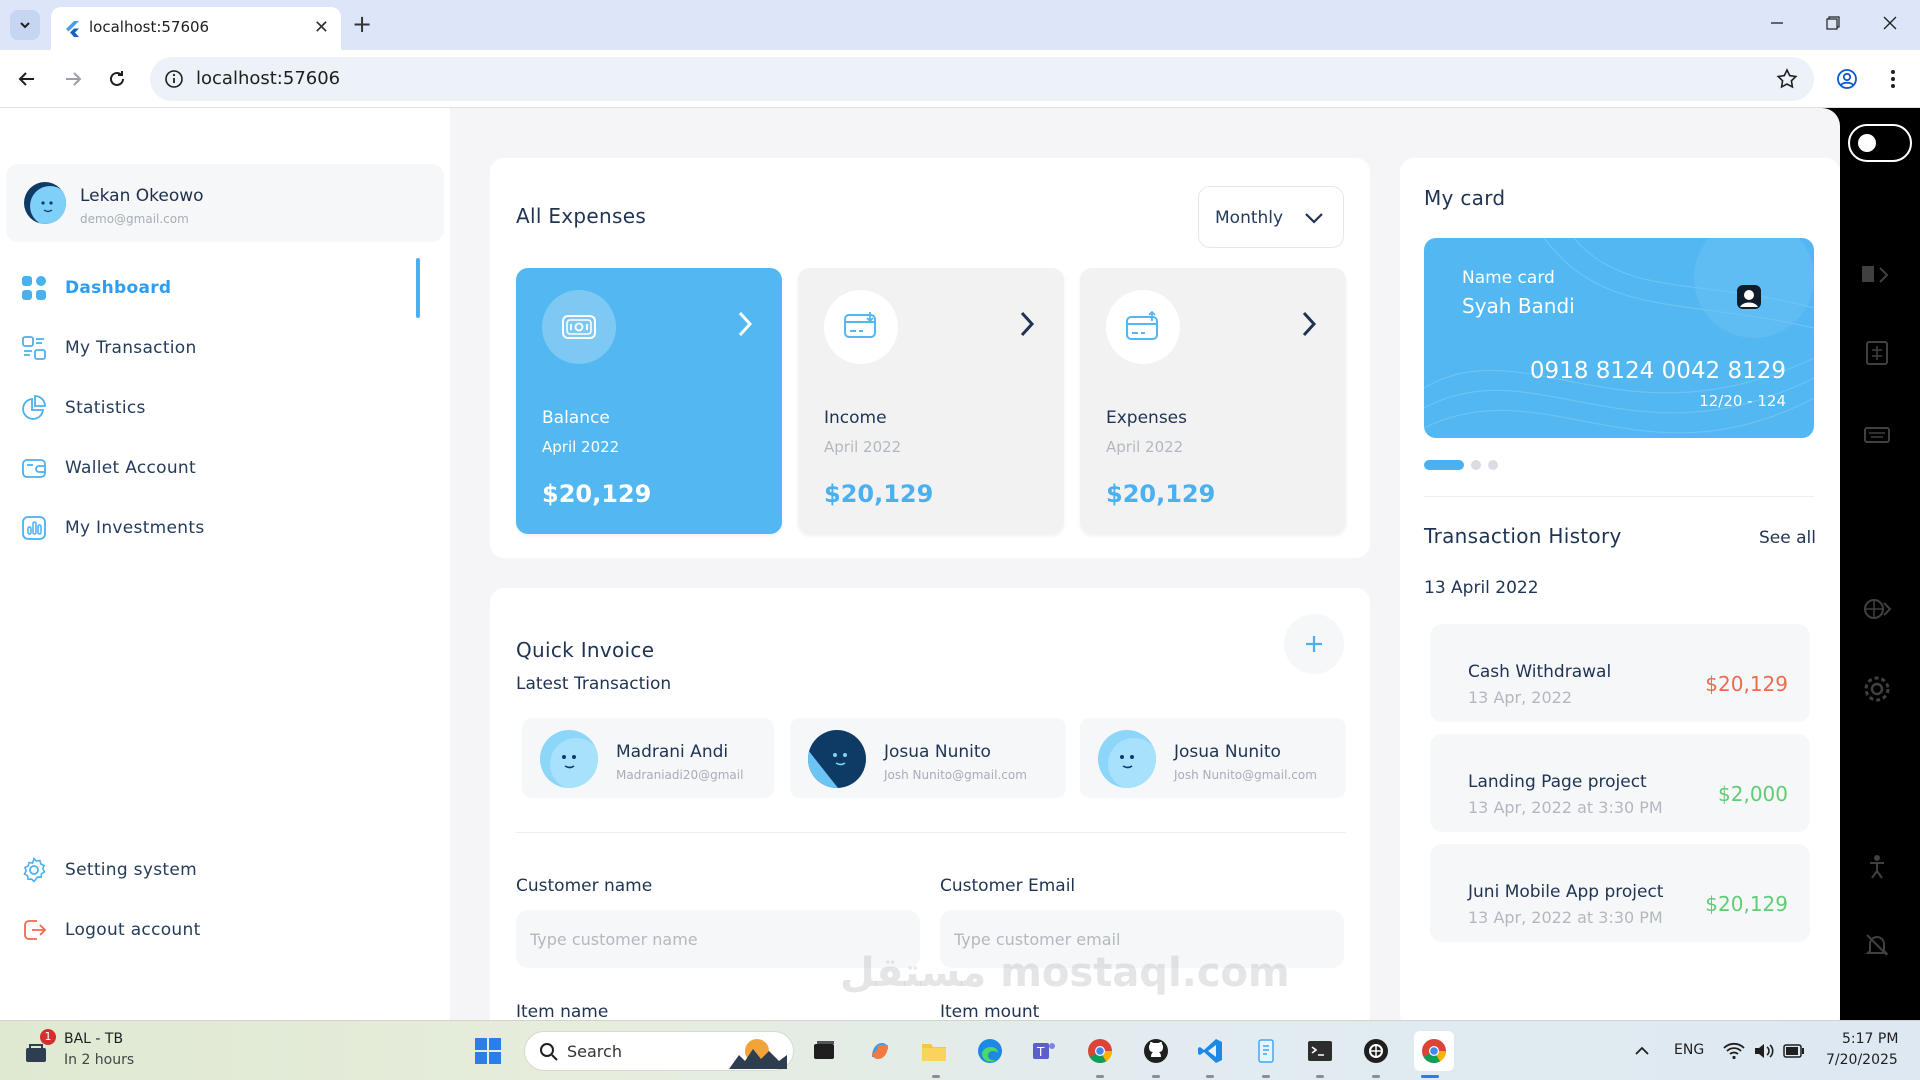 This screenshot has height=1080, width=1920. I want to click on customer-name-input, so click(718, 939).